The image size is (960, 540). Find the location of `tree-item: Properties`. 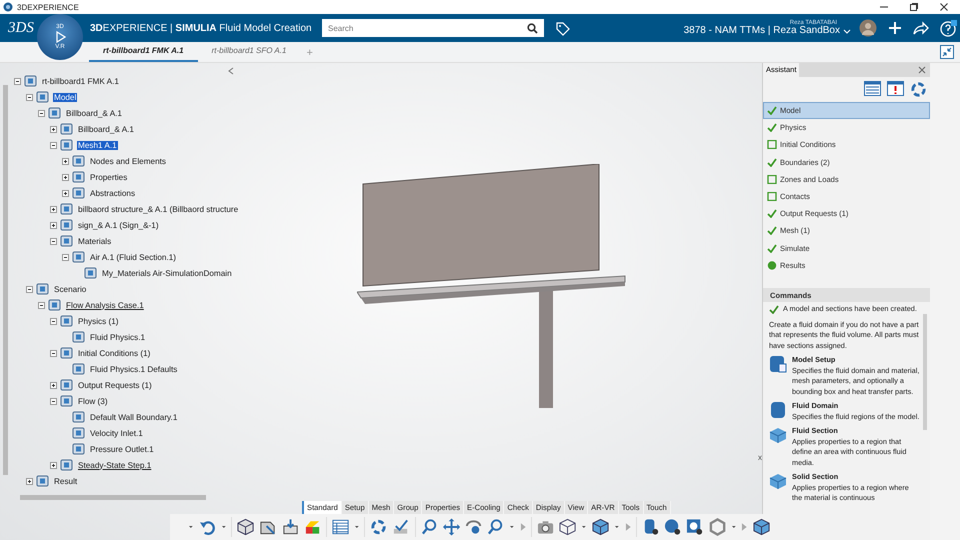

tree-item: Properties is located at coordinates (108, 177).